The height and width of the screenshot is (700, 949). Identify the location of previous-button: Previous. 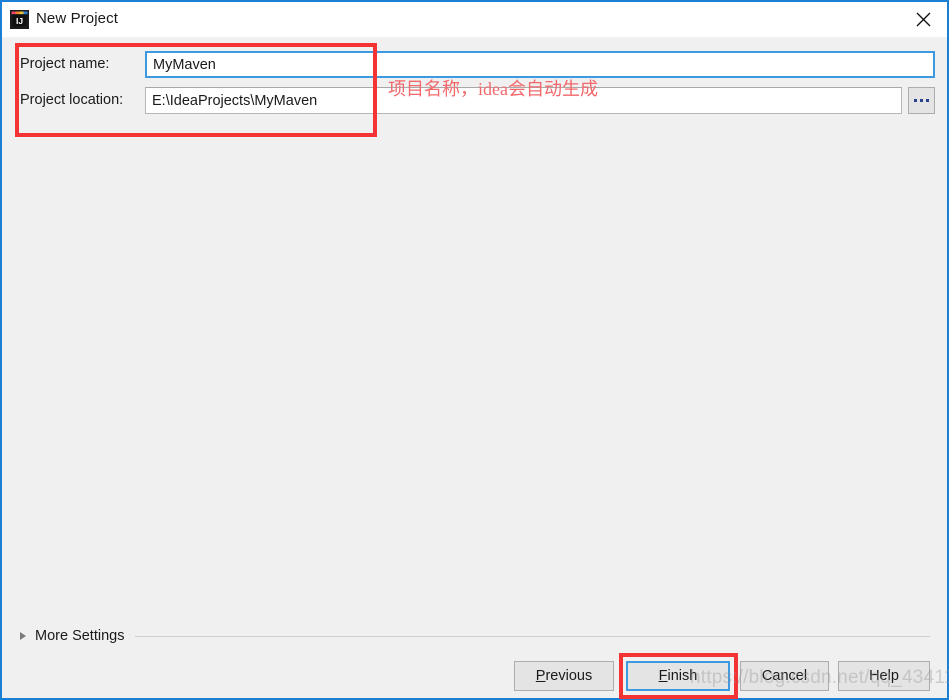
(564, 676).